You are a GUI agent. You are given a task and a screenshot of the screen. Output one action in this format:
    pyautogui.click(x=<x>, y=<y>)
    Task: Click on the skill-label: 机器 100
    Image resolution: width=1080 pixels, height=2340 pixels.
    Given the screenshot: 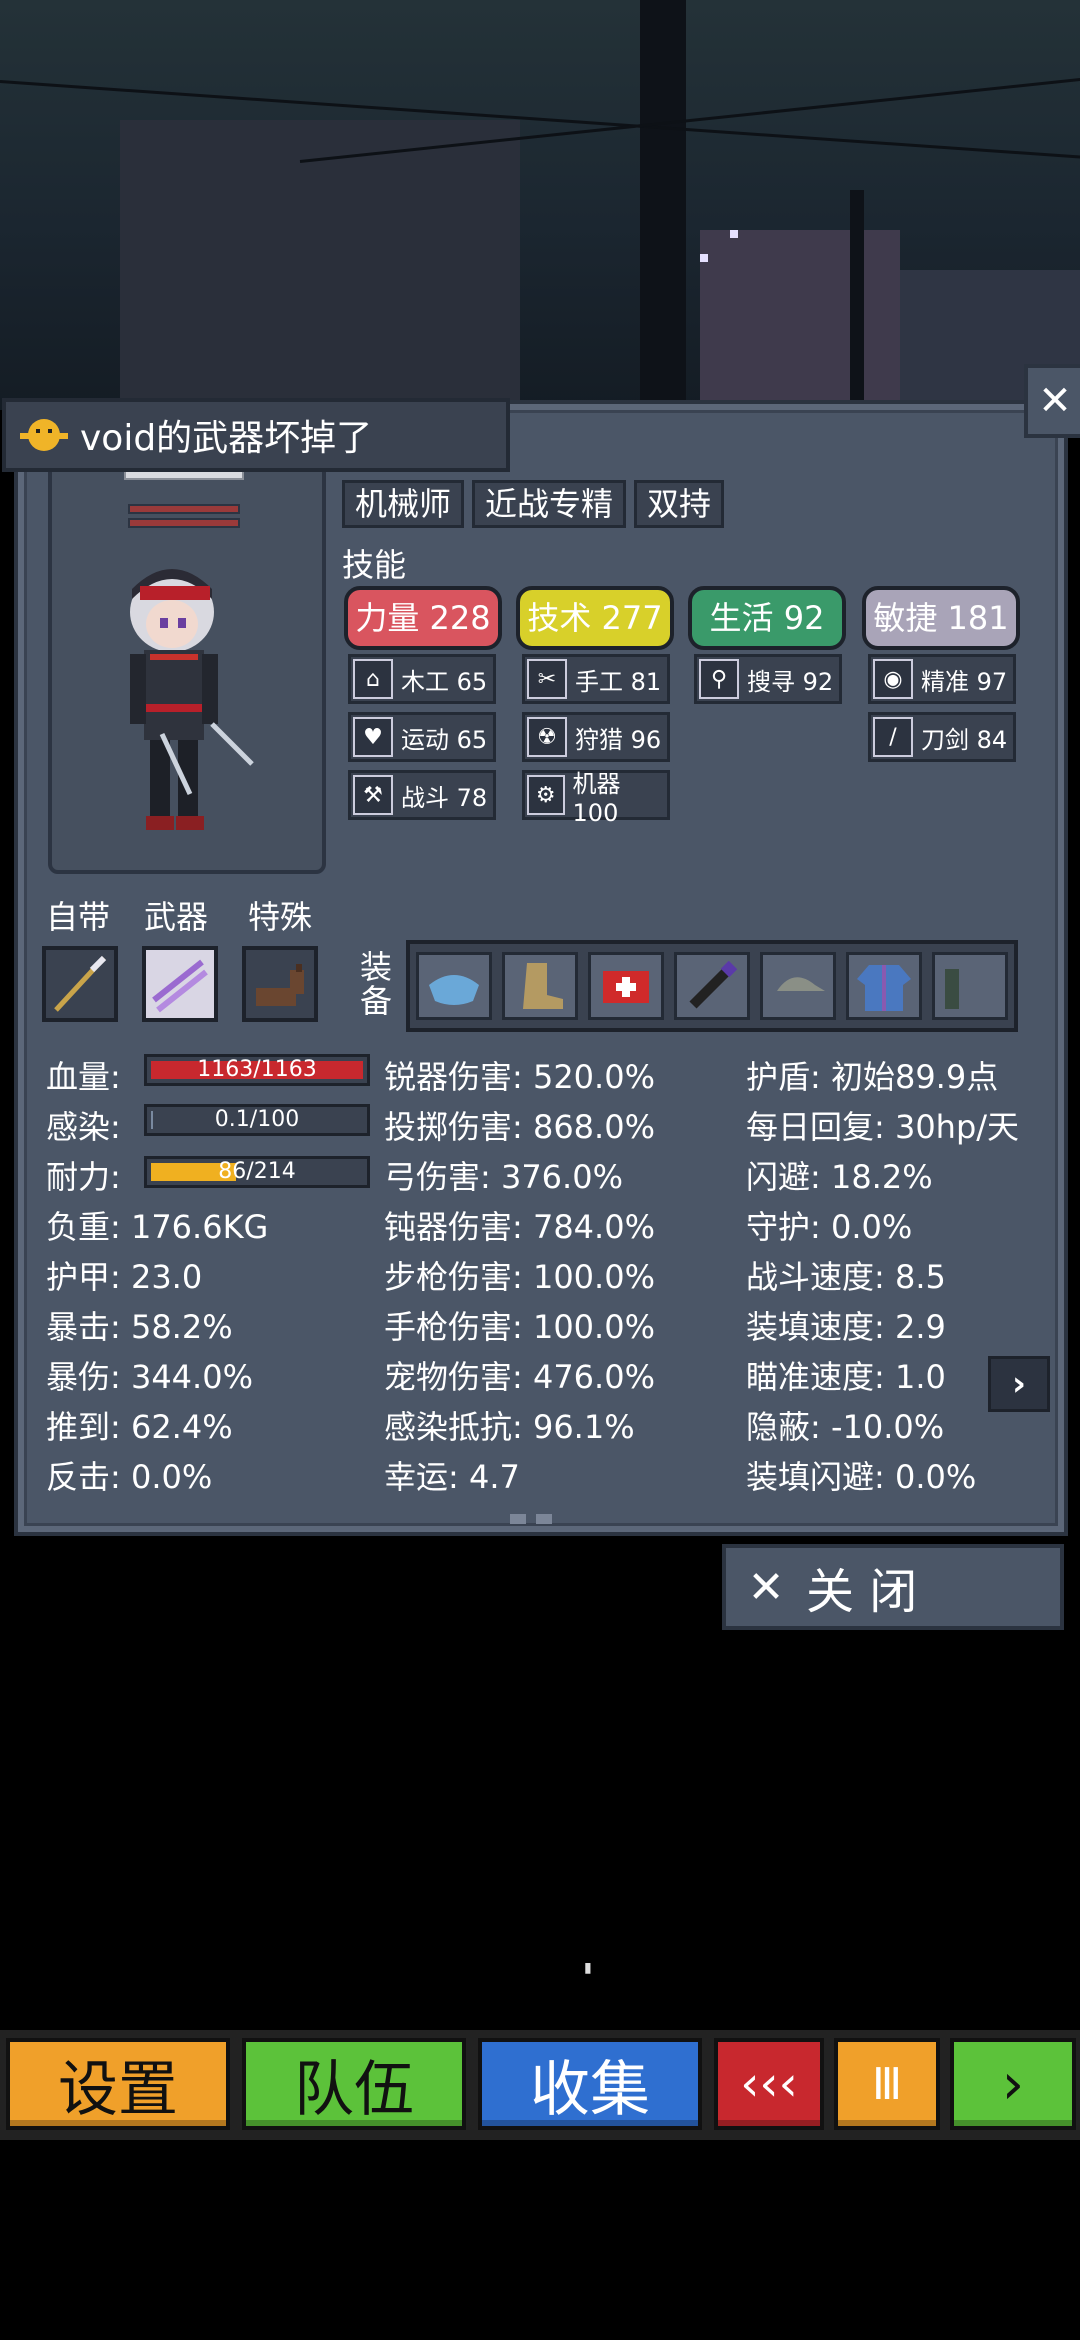 What is the action you would take?
    pyautogui.click(x=596, y=798)
    